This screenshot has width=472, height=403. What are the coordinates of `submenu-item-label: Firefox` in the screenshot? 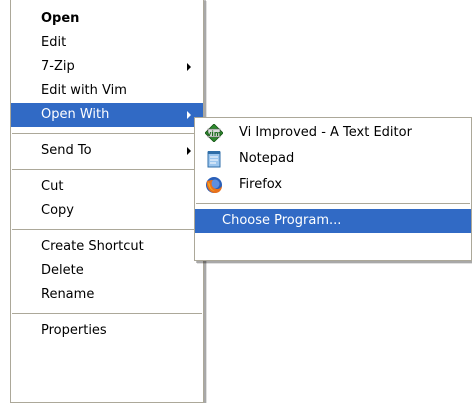 It's located at (261, 184).